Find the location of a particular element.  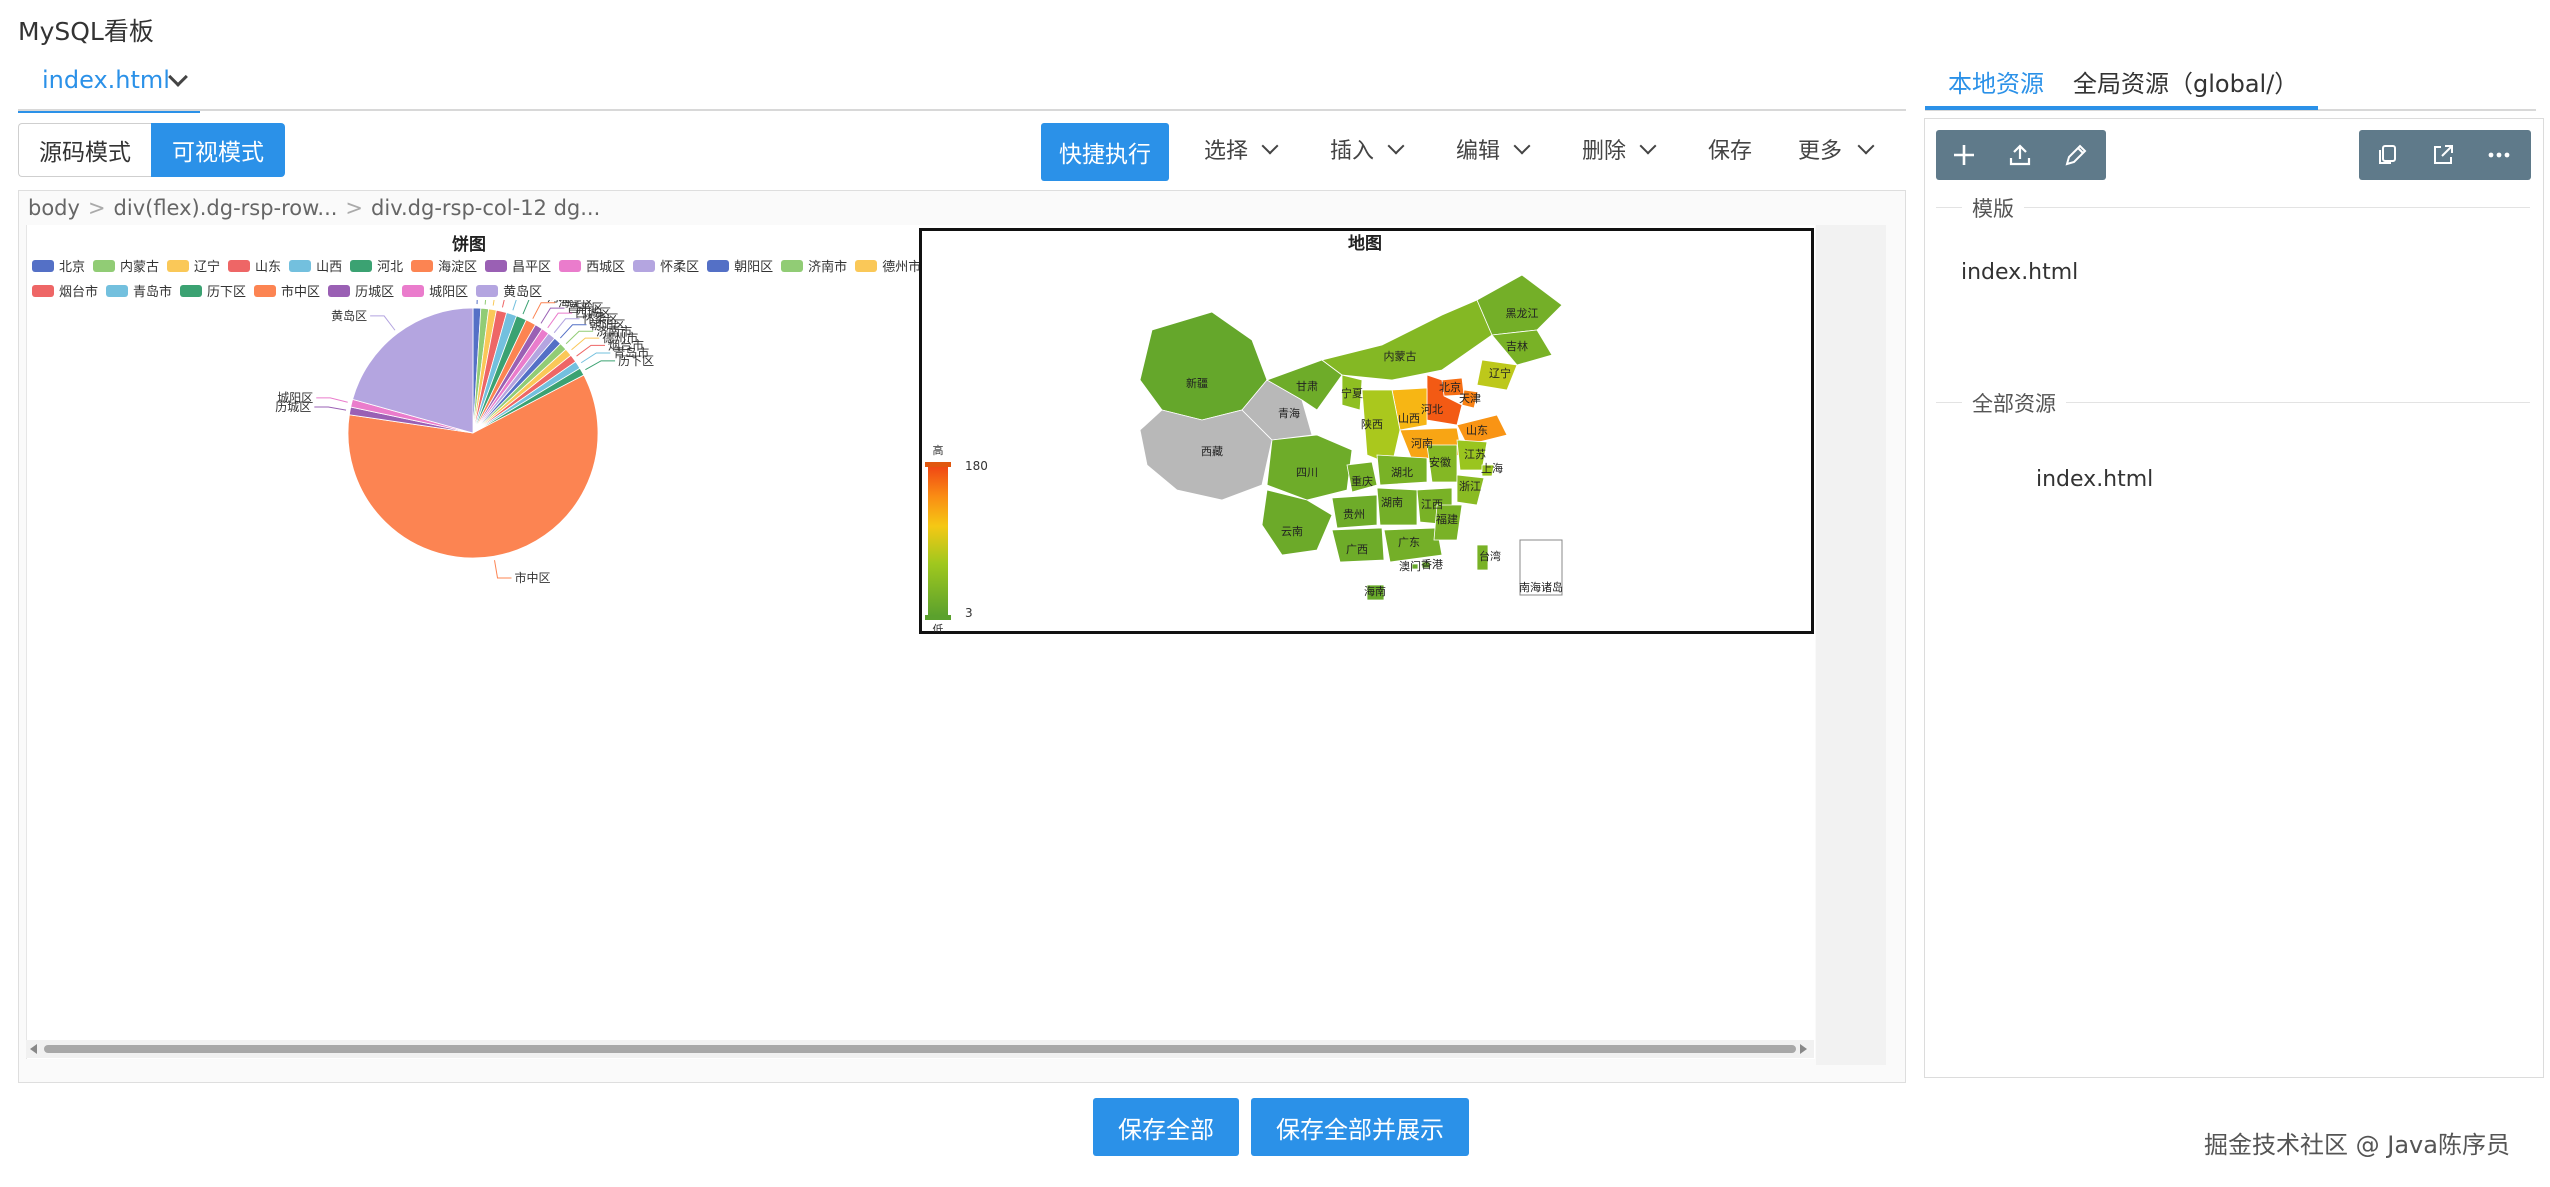

map-region-label: 新疆 is located at coordinates (1197, 383).